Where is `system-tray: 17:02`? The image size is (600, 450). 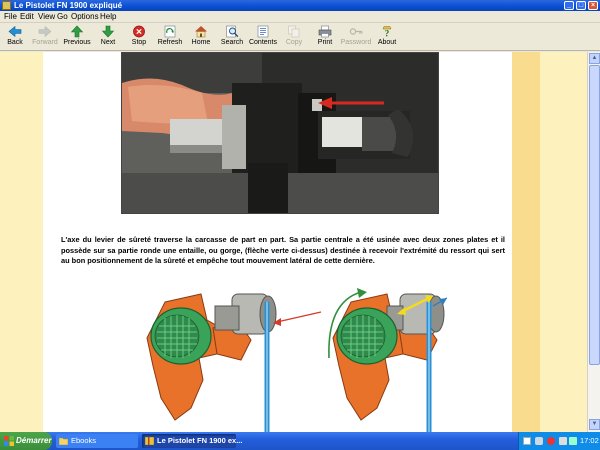 system-tray: 17:02 is located at coordinates (559, 441).